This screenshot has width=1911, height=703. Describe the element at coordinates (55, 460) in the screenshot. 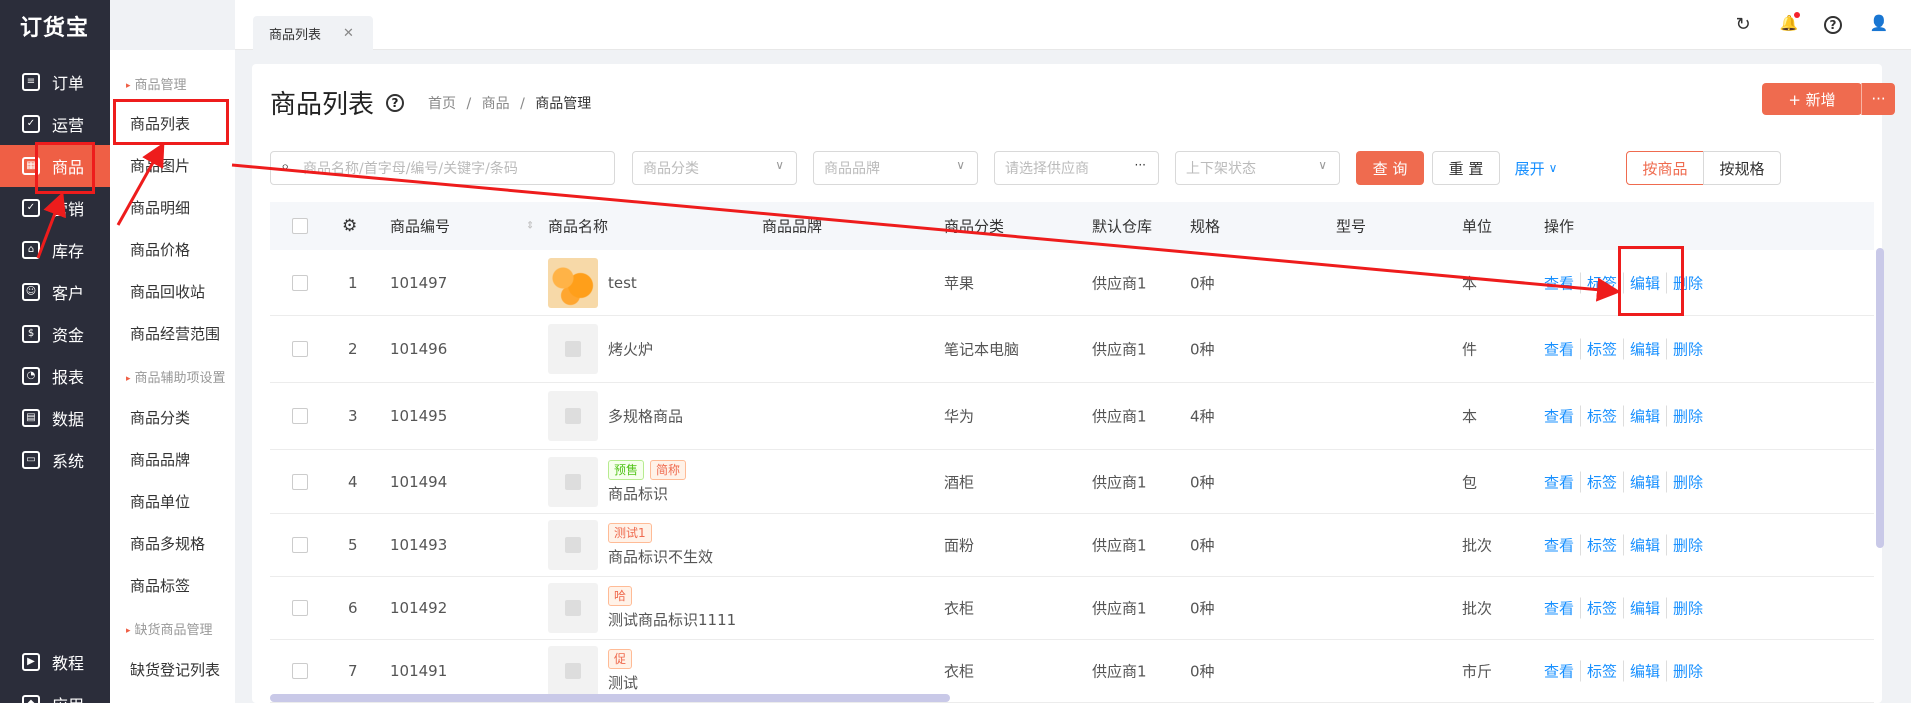

I see `nav-item-system: ▭ 系统` at that location.